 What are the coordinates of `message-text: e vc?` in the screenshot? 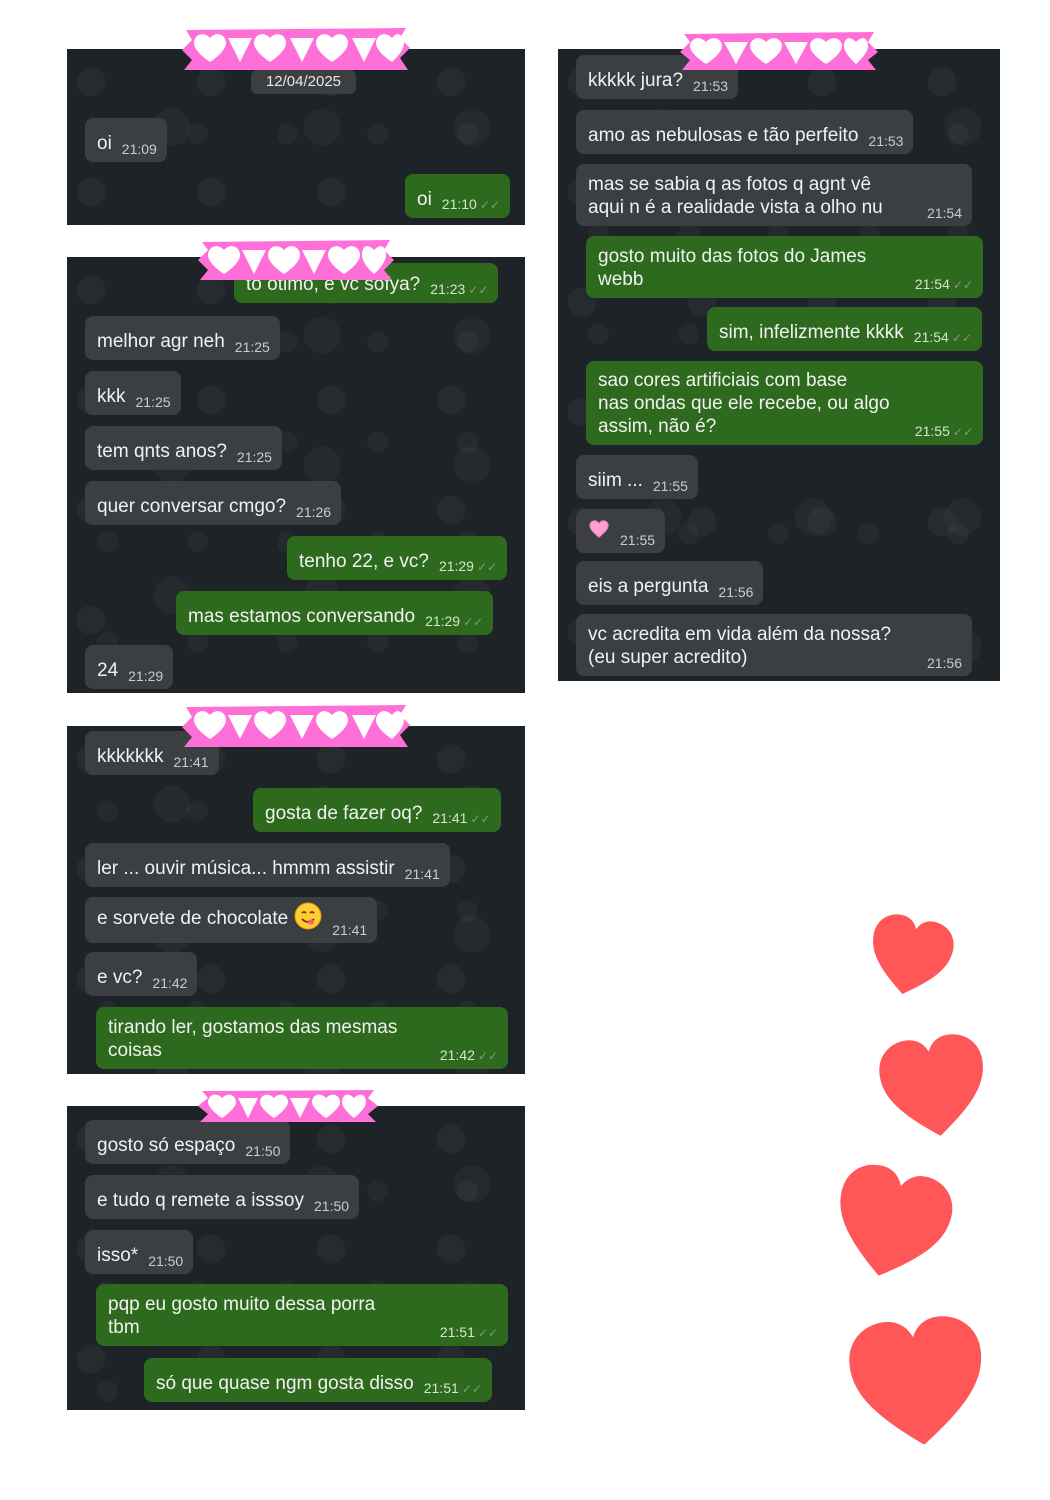 It's located at (120, 977).